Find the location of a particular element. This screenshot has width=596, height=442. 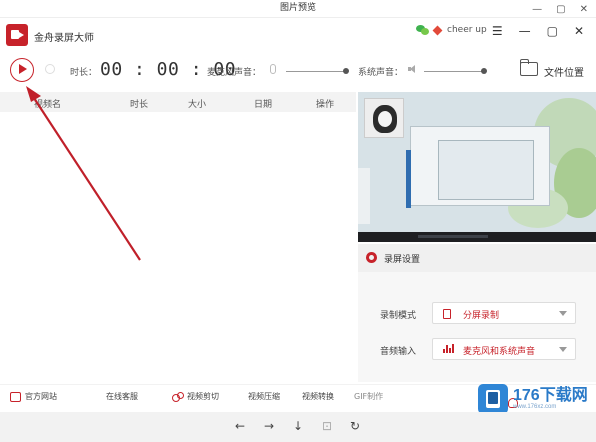

preview-avatar is located at coordinates (384, 118).